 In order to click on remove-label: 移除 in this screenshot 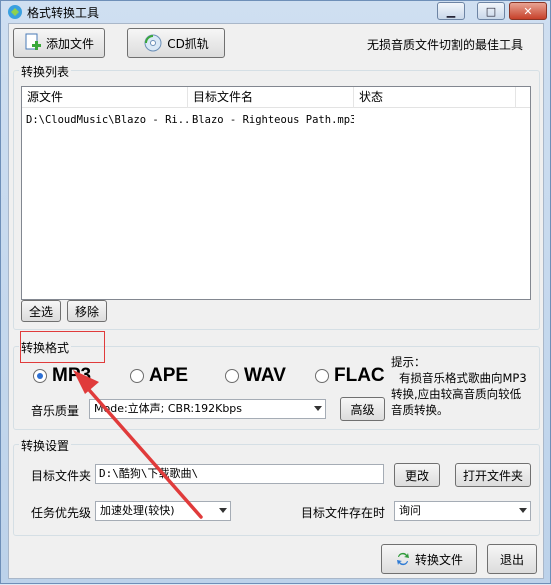, I will do `click(86, 311)`.